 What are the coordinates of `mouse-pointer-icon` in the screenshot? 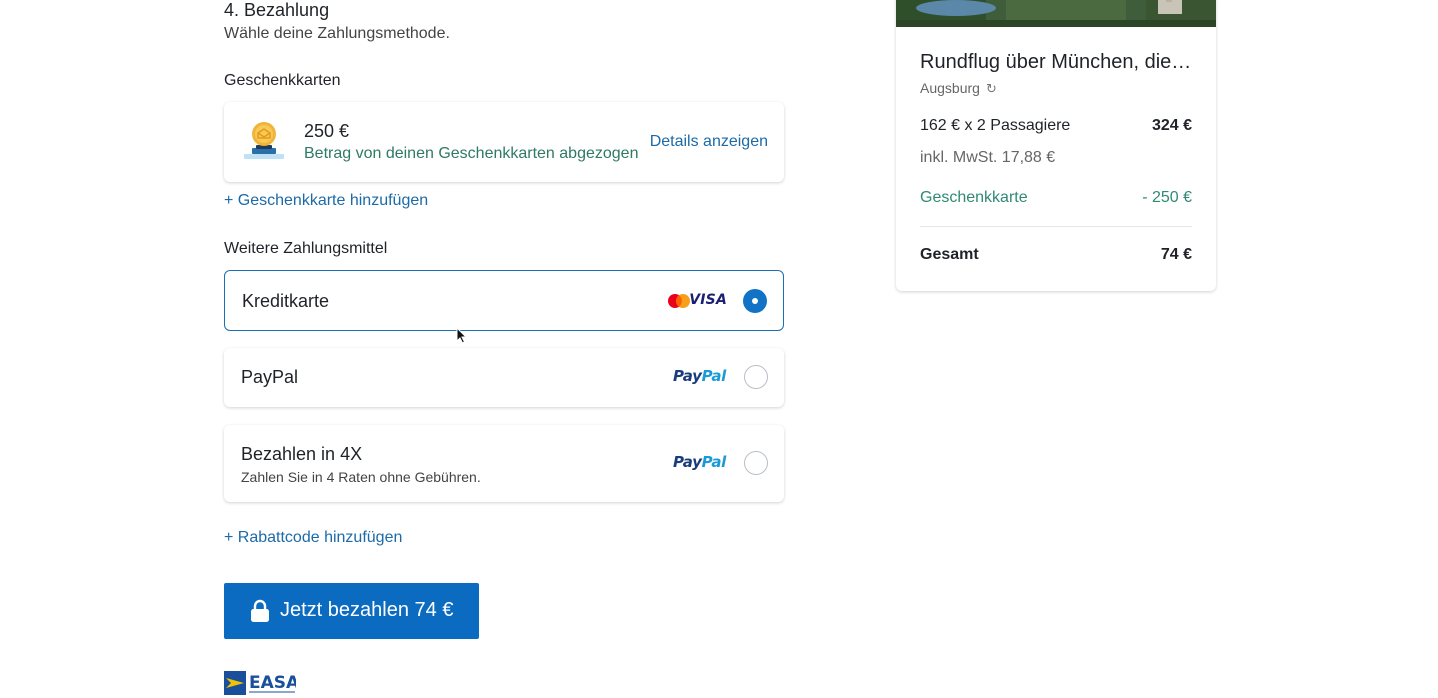 It's located at (462, 335).